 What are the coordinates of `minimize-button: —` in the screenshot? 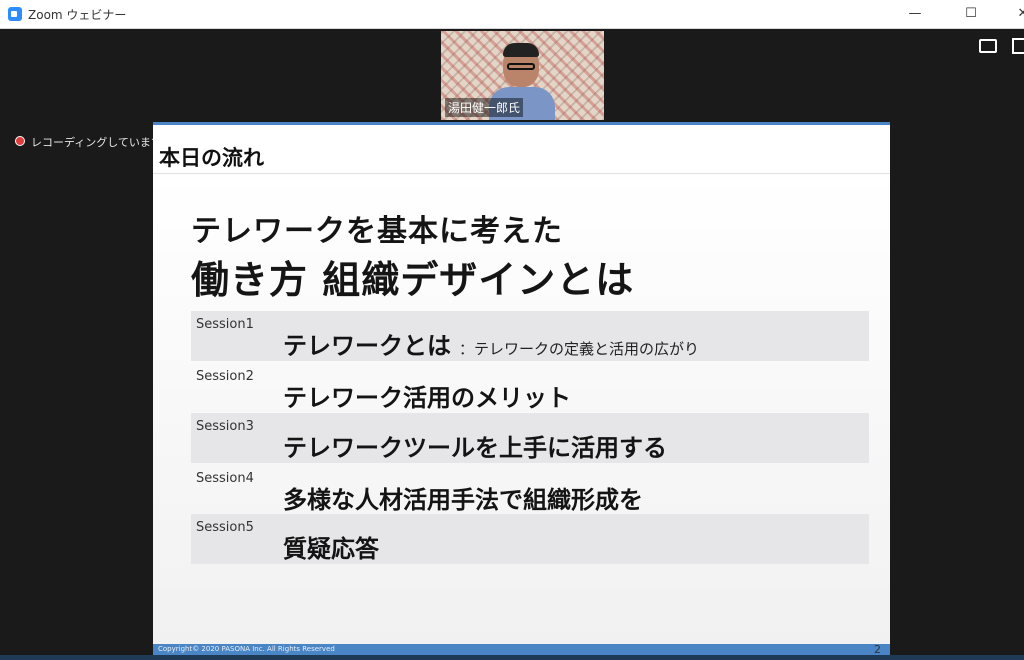 It's located at (915, 14).